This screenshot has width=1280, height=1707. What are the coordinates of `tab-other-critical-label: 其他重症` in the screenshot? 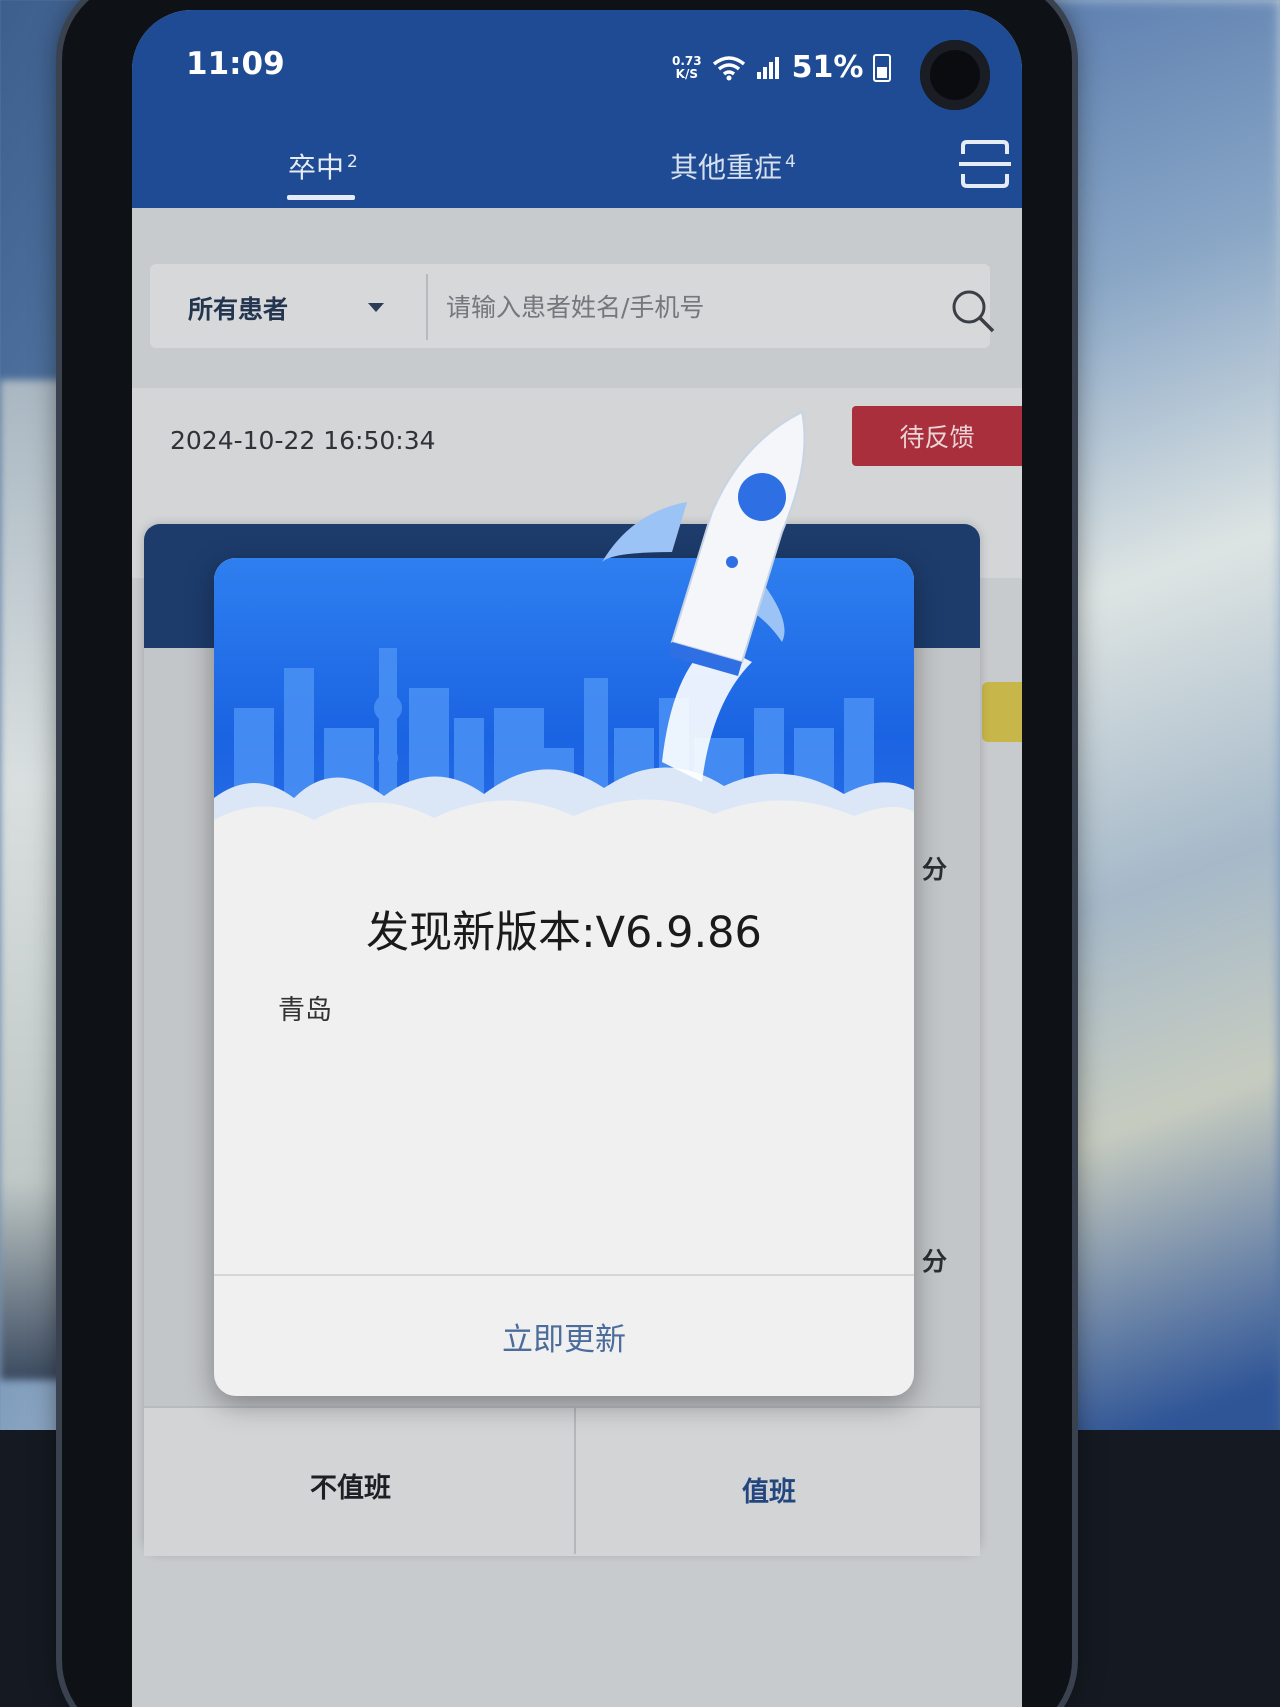 It's located at (726, 167).